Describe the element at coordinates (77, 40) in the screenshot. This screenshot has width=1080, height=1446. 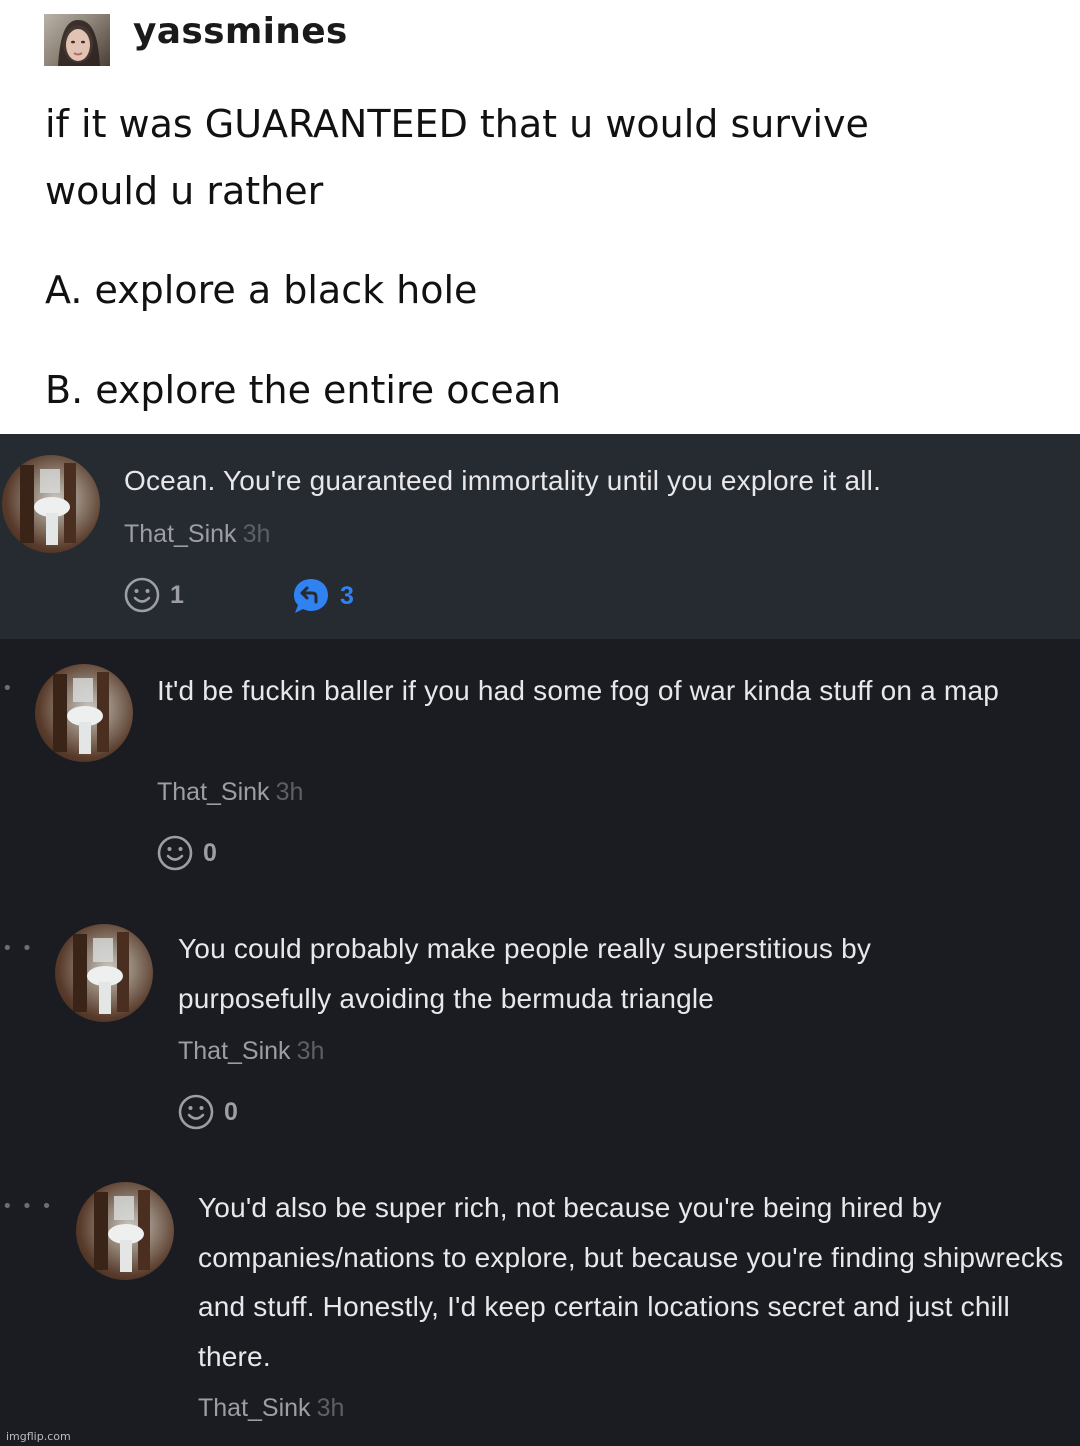
I see `post-avatar` at that location.